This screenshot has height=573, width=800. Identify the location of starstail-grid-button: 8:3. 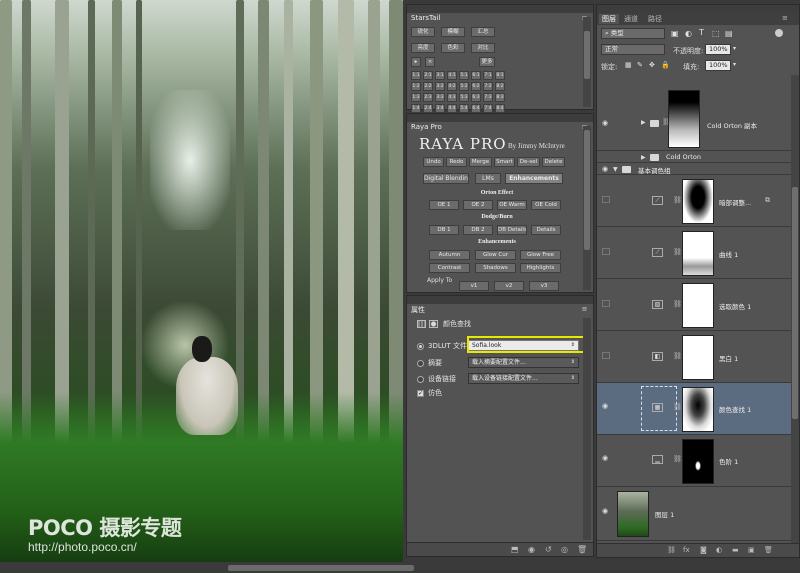
(500, 97).